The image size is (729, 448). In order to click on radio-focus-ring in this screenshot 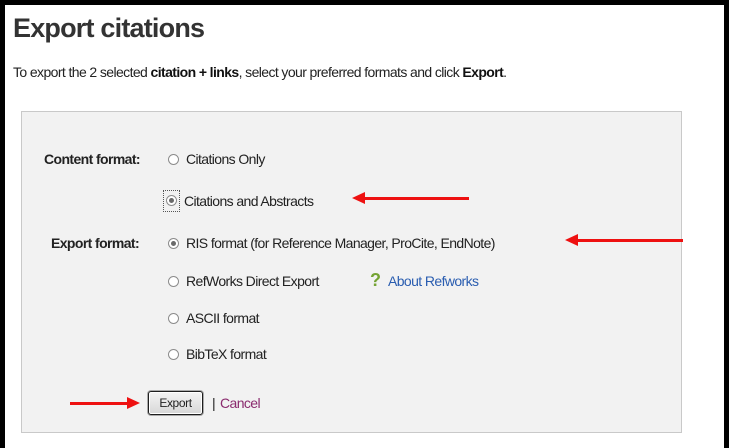, I will do `click(171, 201)`.